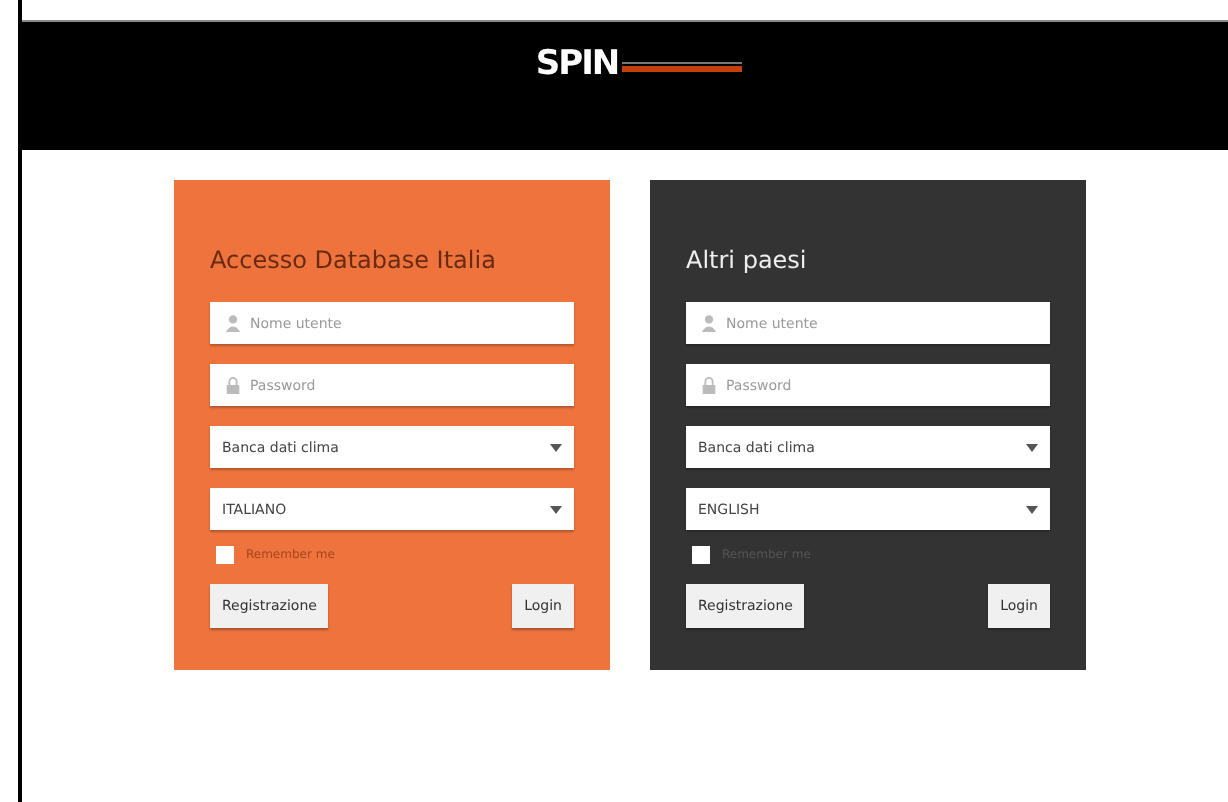 This screenshot has height=802, width=1228. What do you see at coordinates (354, 260) in the screenshot?
I see `panel-title: Accesso Database Italia` at bounding box center [354, 260].